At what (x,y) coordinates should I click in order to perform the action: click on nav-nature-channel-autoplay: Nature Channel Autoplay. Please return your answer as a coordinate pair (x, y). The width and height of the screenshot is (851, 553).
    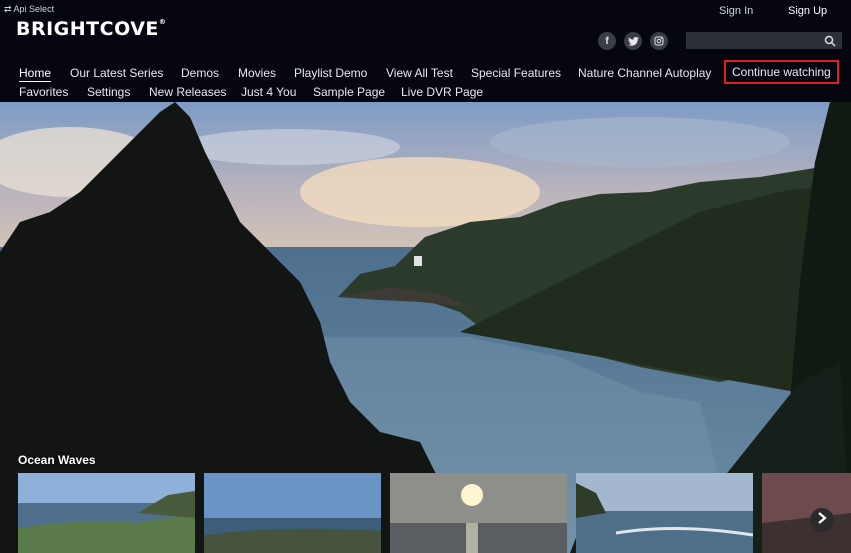
    Looking at the image, I should click on (644, 73).